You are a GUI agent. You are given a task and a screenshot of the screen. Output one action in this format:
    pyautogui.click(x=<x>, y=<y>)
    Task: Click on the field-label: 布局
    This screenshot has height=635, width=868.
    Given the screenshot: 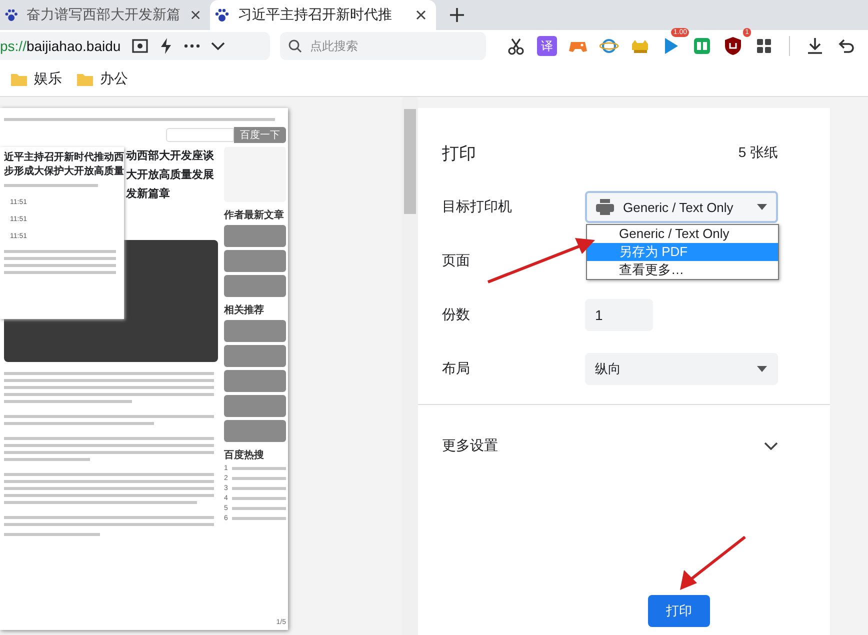 What is the action you would take?
    pyautogui.click(x=456, y=369)
    